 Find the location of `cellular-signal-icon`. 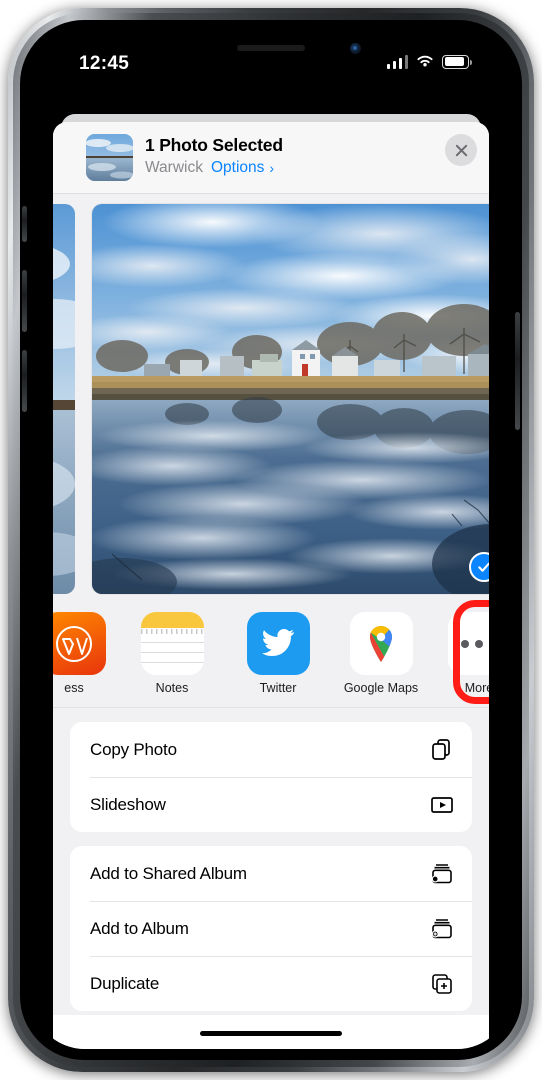

cellular-signal-icon is located at coordinates (397, 61).